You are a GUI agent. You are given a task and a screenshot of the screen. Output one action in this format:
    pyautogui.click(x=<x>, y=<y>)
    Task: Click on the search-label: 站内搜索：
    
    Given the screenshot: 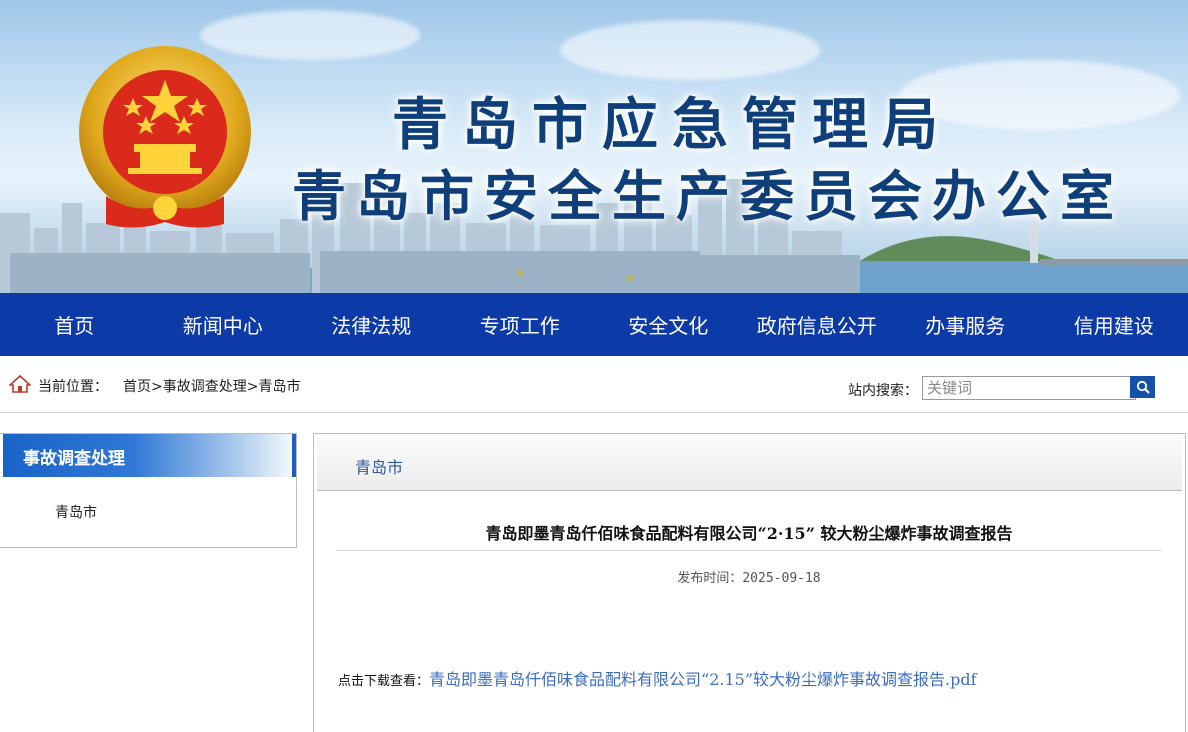 What is the action you would take?
    pyautogui.click(x=883, y=390)
    